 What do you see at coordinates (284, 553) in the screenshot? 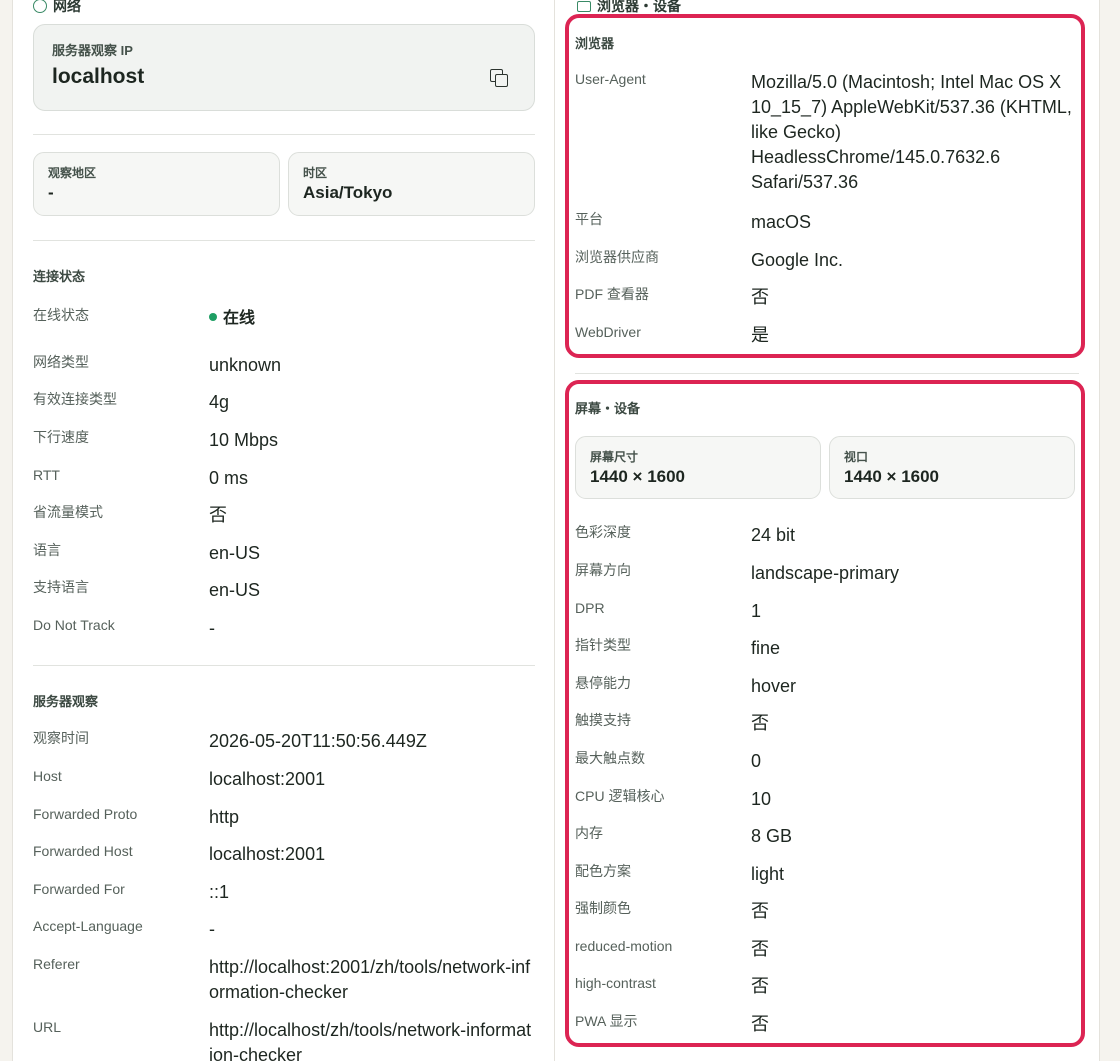
I see `row-language: 语言 en-US` at bounding box center [284, 553].